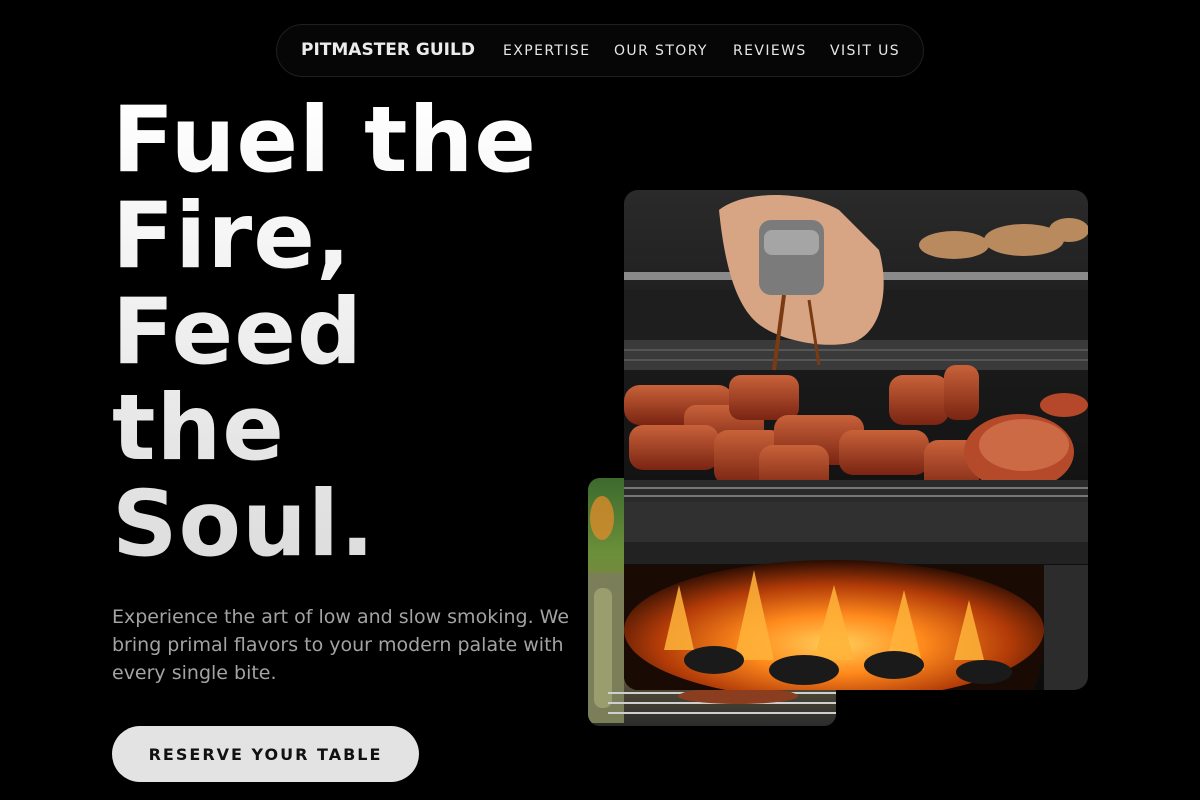  What do you see at coordinates (238, 332) in the screenshot?
I see `headline-line-3: Feed` at bounding box center [238, 332].